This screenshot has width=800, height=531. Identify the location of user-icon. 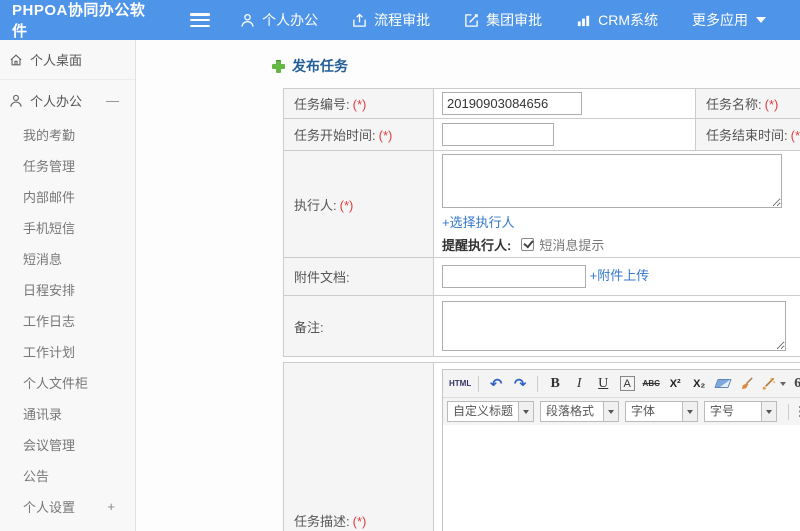
(16, 100).